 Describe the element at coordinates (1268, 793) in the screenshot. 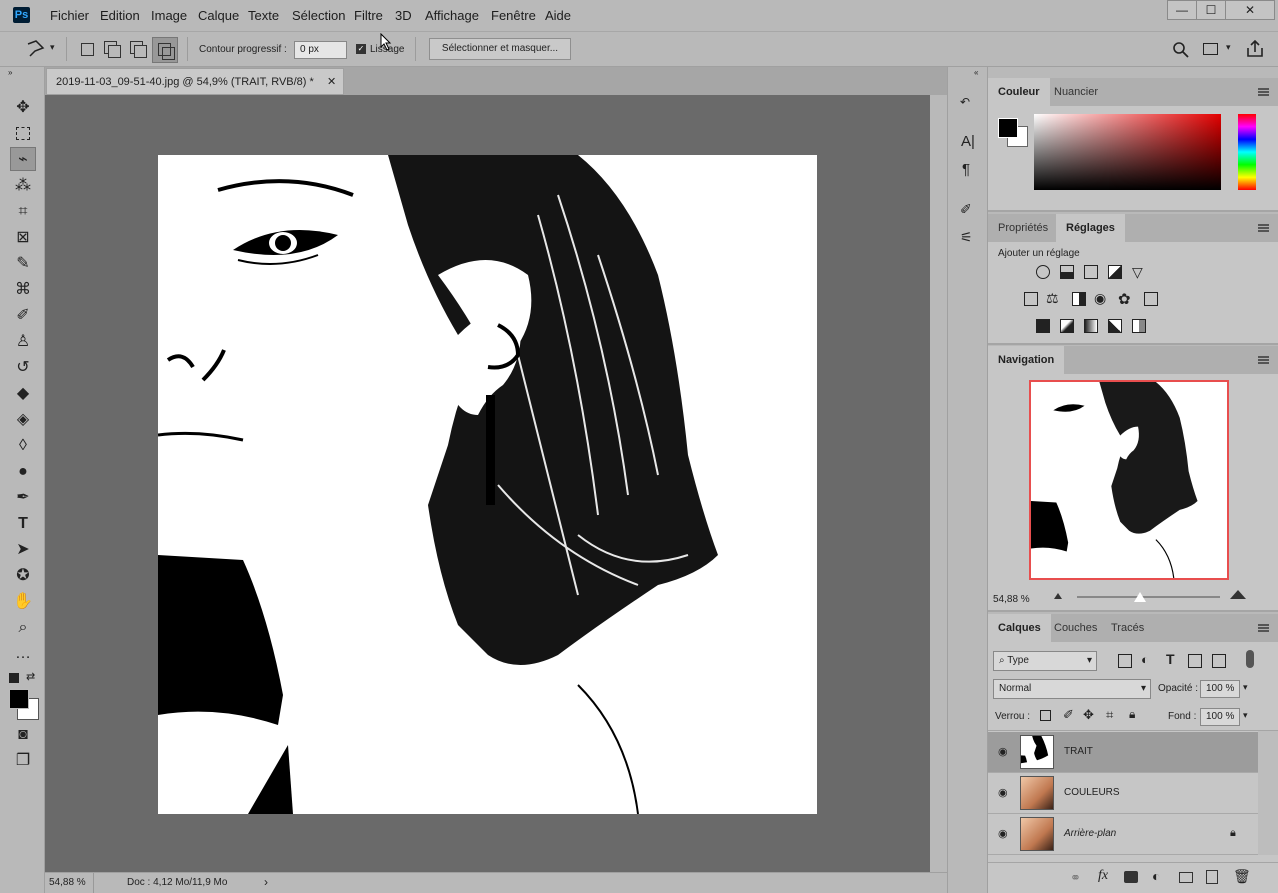

I see `layers-scrollbar` at that location.